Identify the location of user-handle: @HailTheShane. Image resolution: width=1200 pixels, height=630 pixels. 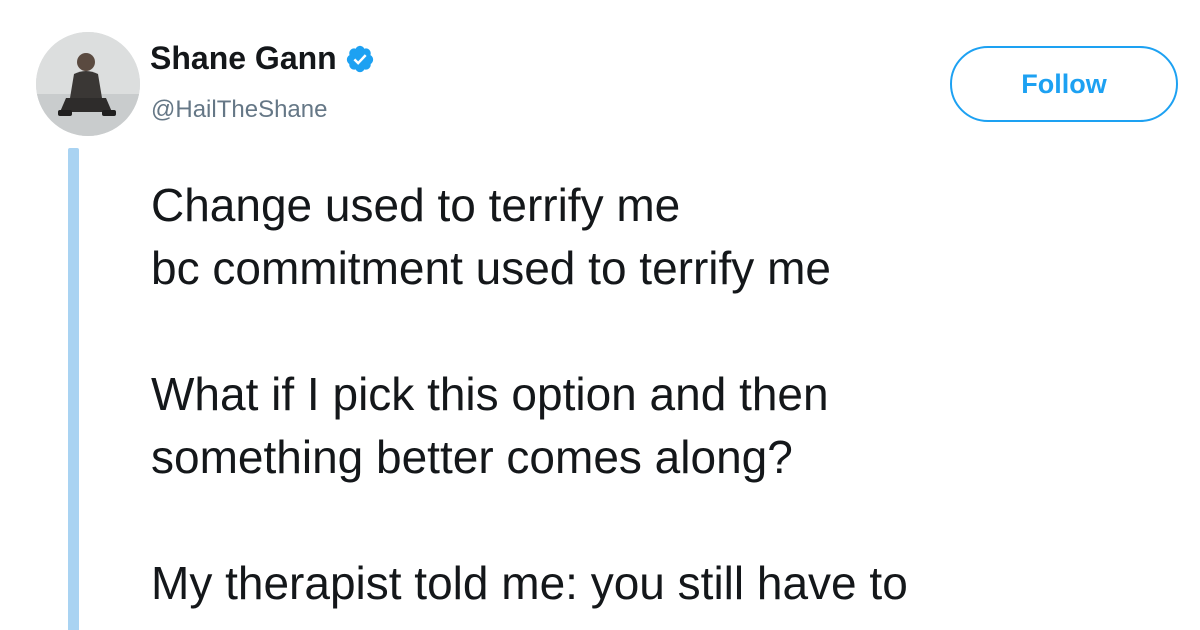
(239, 110).